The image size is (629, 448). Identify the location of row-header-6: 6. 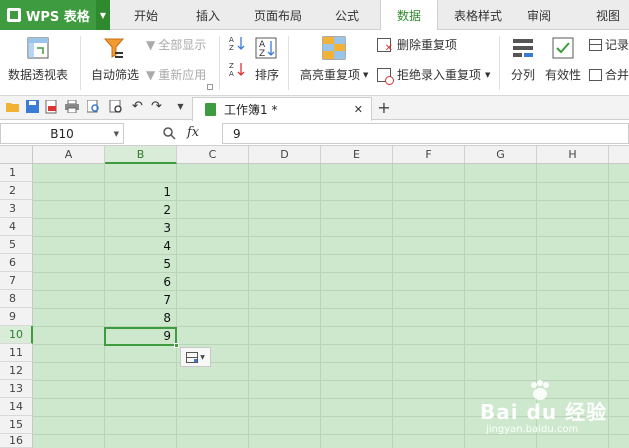
(16, 263).